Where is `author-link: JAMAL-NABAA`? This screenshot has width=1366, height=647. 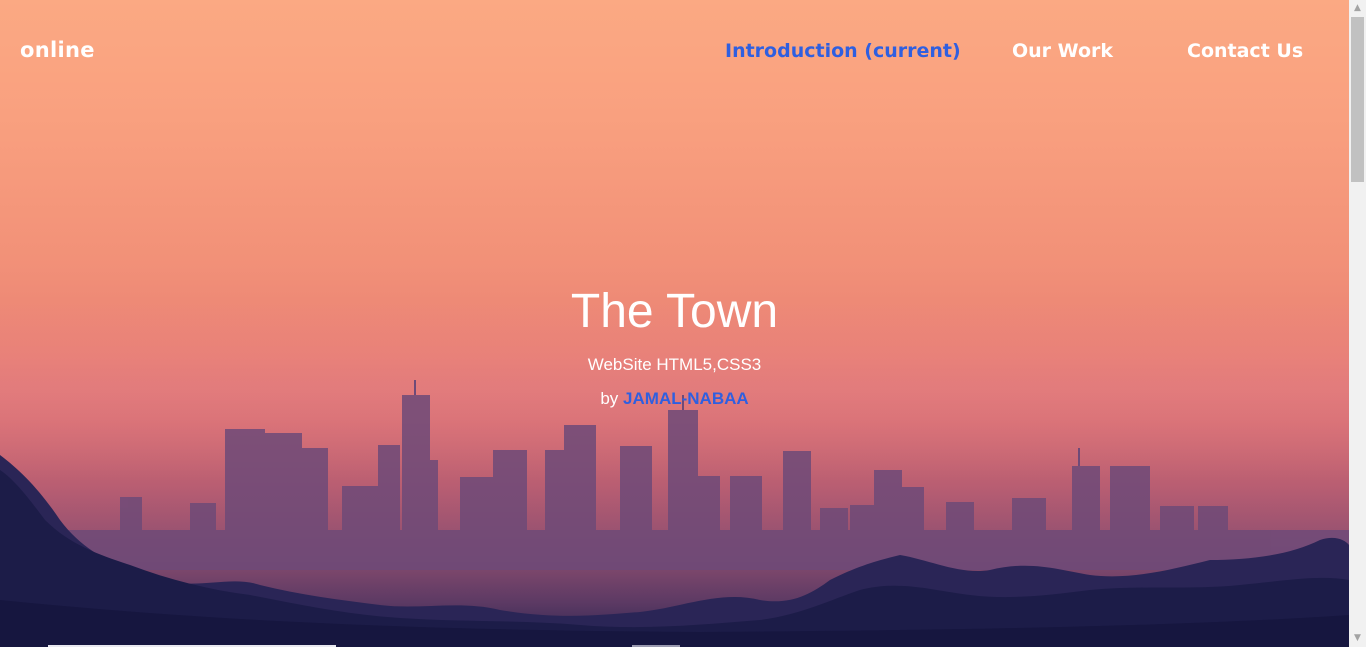
author-link: JAMAL-NABAA is located at coordinates (686, 398).